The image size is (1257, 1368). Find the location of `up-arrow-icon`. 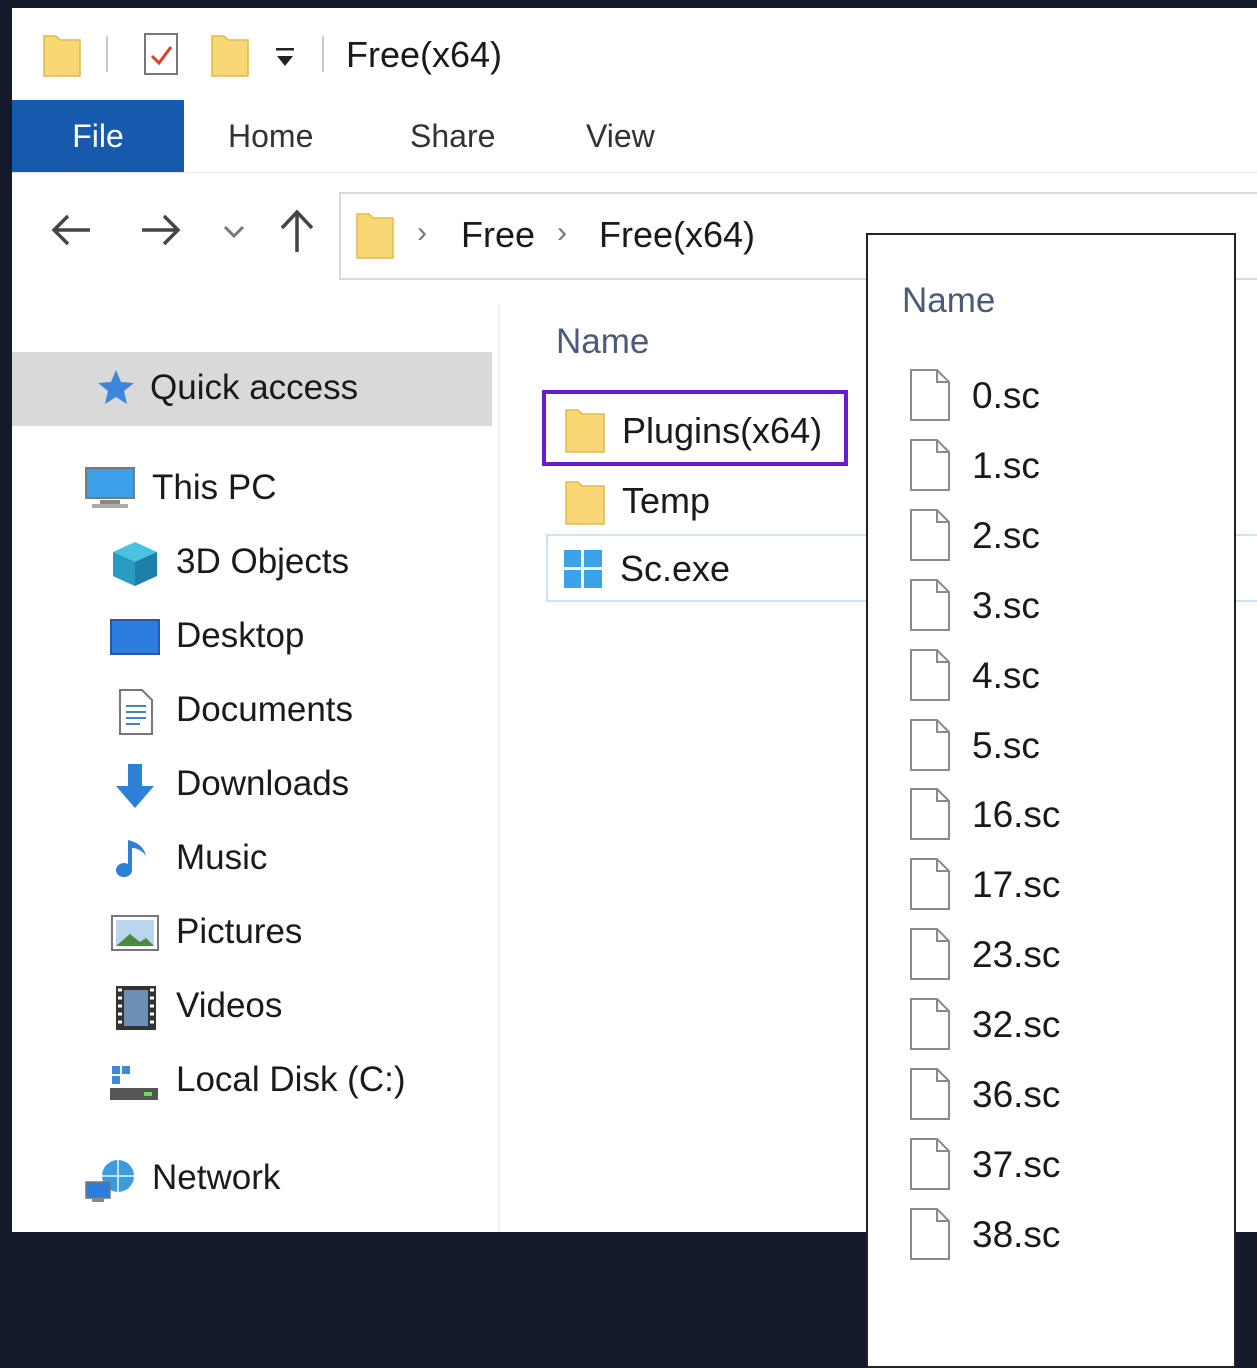

up-arrow-icon is located at coordinates (297, 232).